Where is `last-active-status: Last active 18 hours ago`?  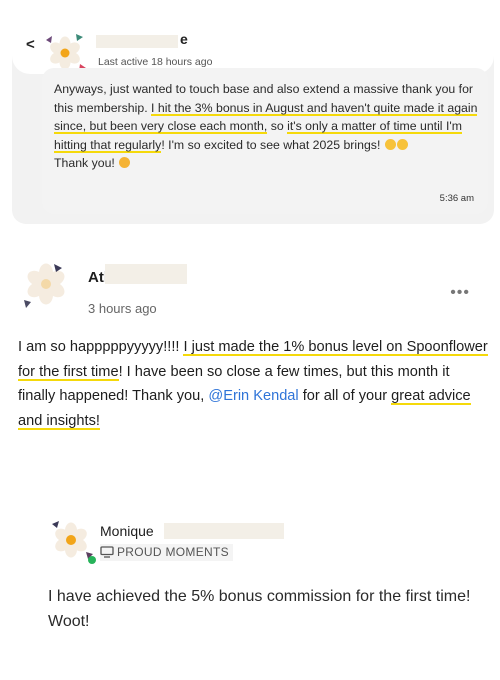 last-active-status: Last active 18 hours ago is located at coordinates (155, 62).